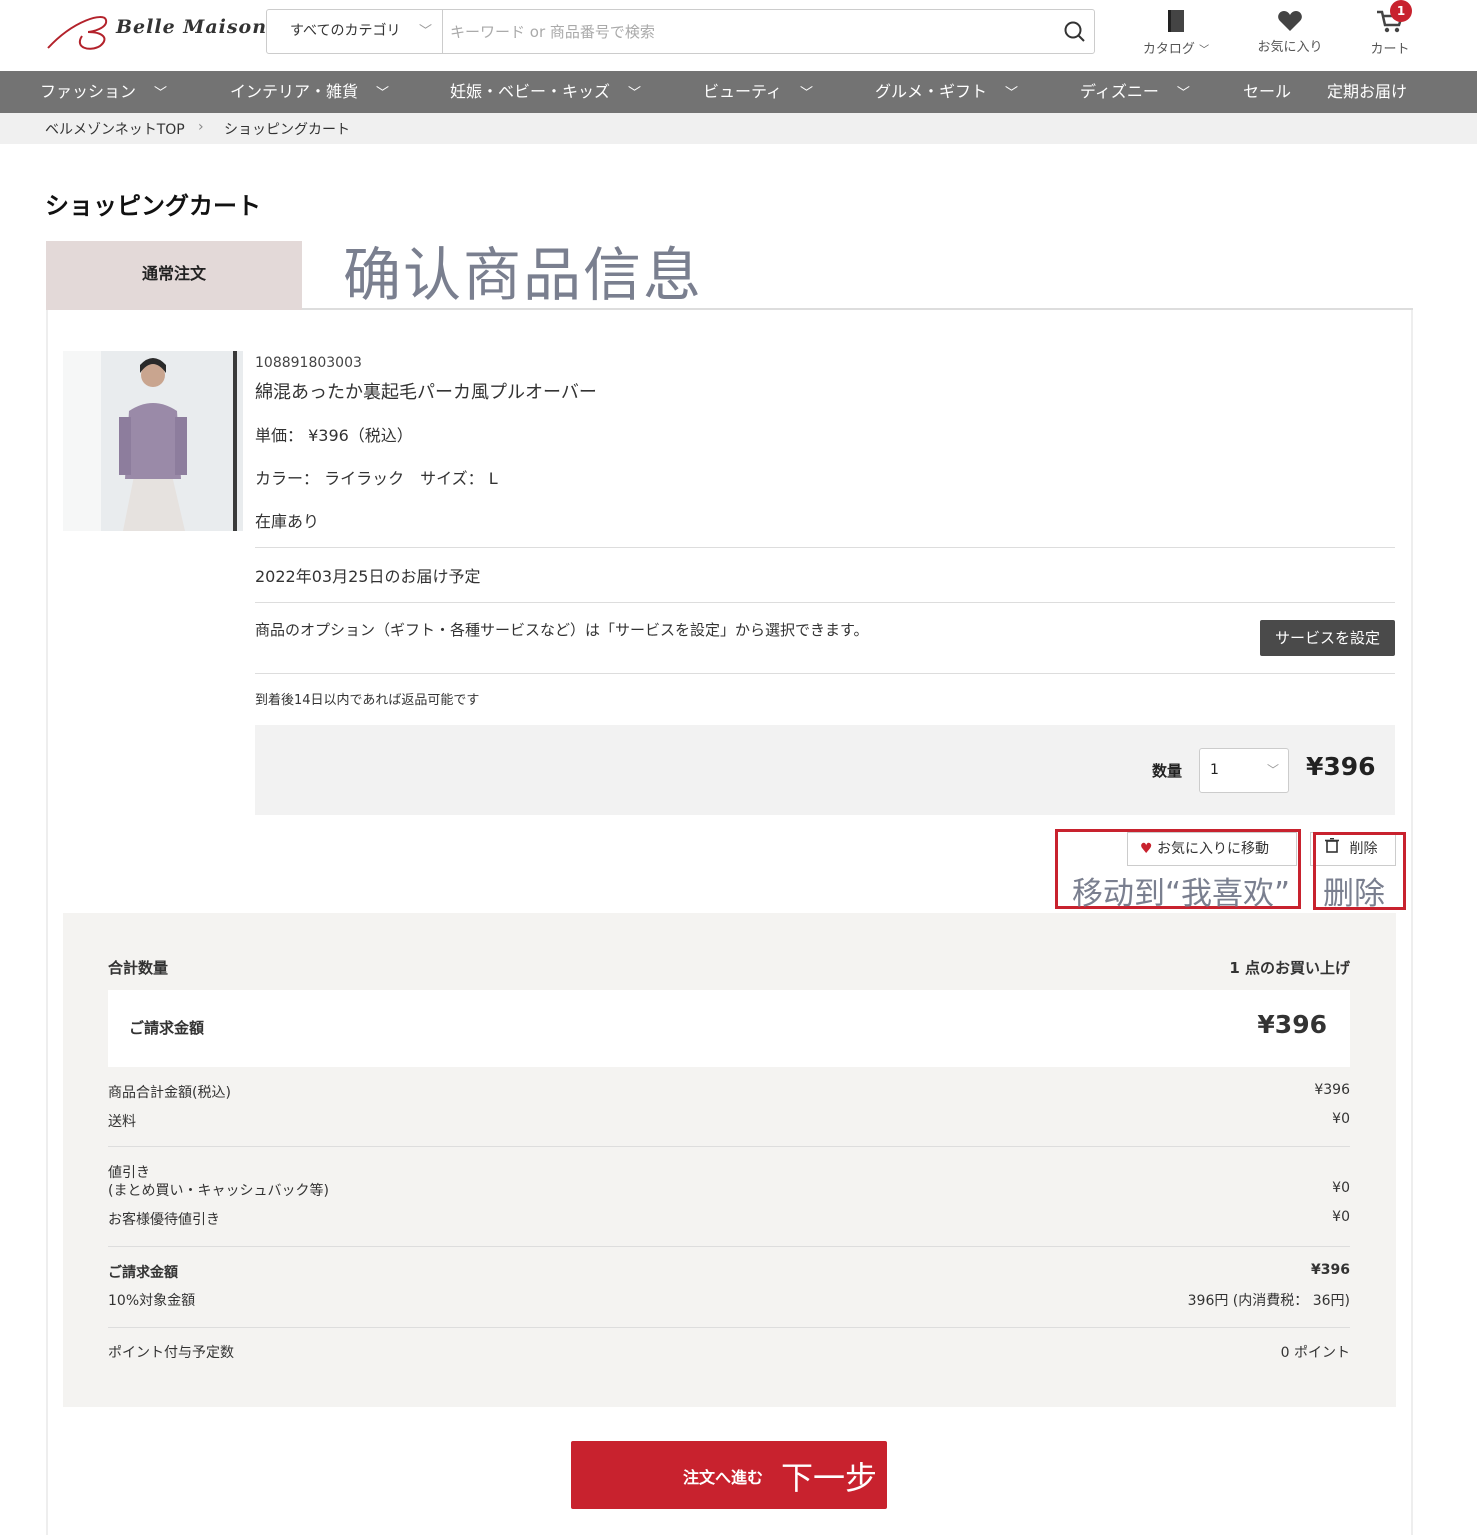 This screenshot has width=1477, height=1535. Describe the element at coordinates (143, 1273) in the screenshot. I see `billing2-label: ご請求金額` at that location.